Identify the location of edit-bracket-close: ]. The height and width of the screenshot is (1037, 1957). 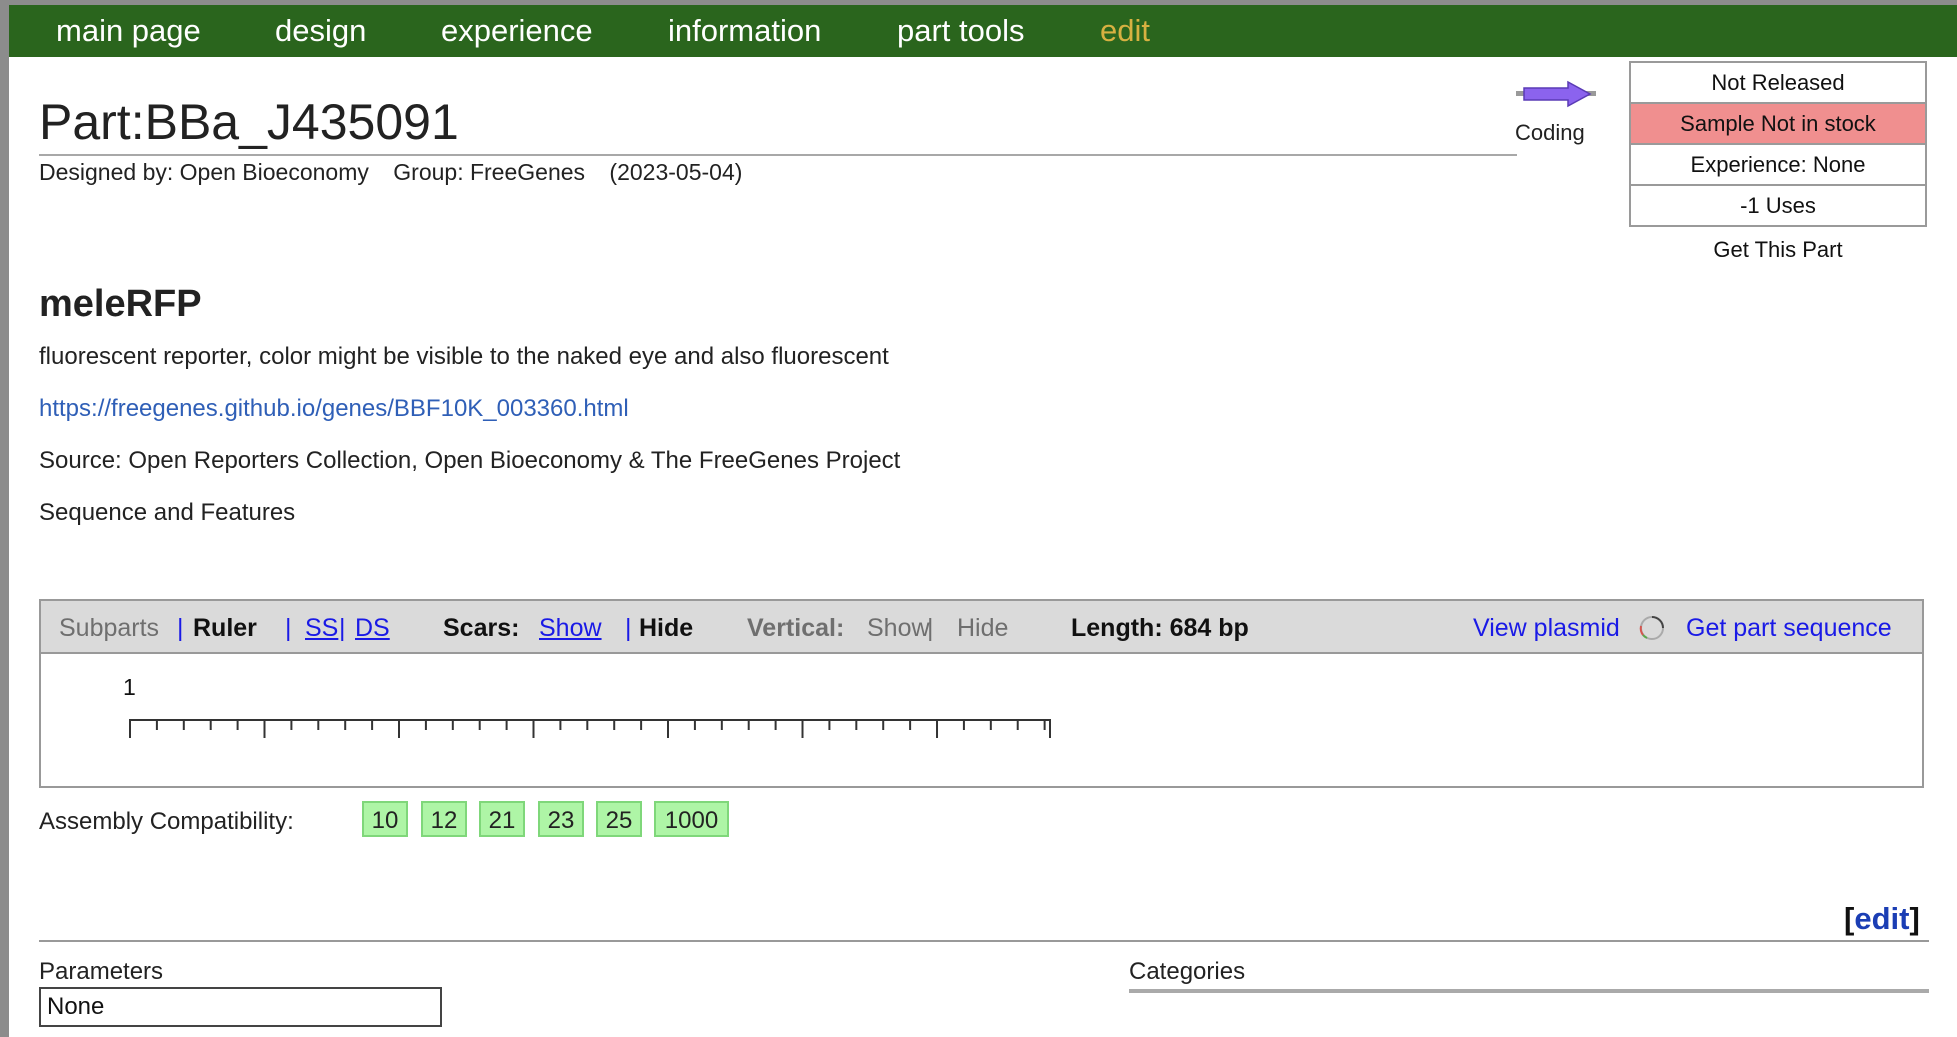
(1914, 918).